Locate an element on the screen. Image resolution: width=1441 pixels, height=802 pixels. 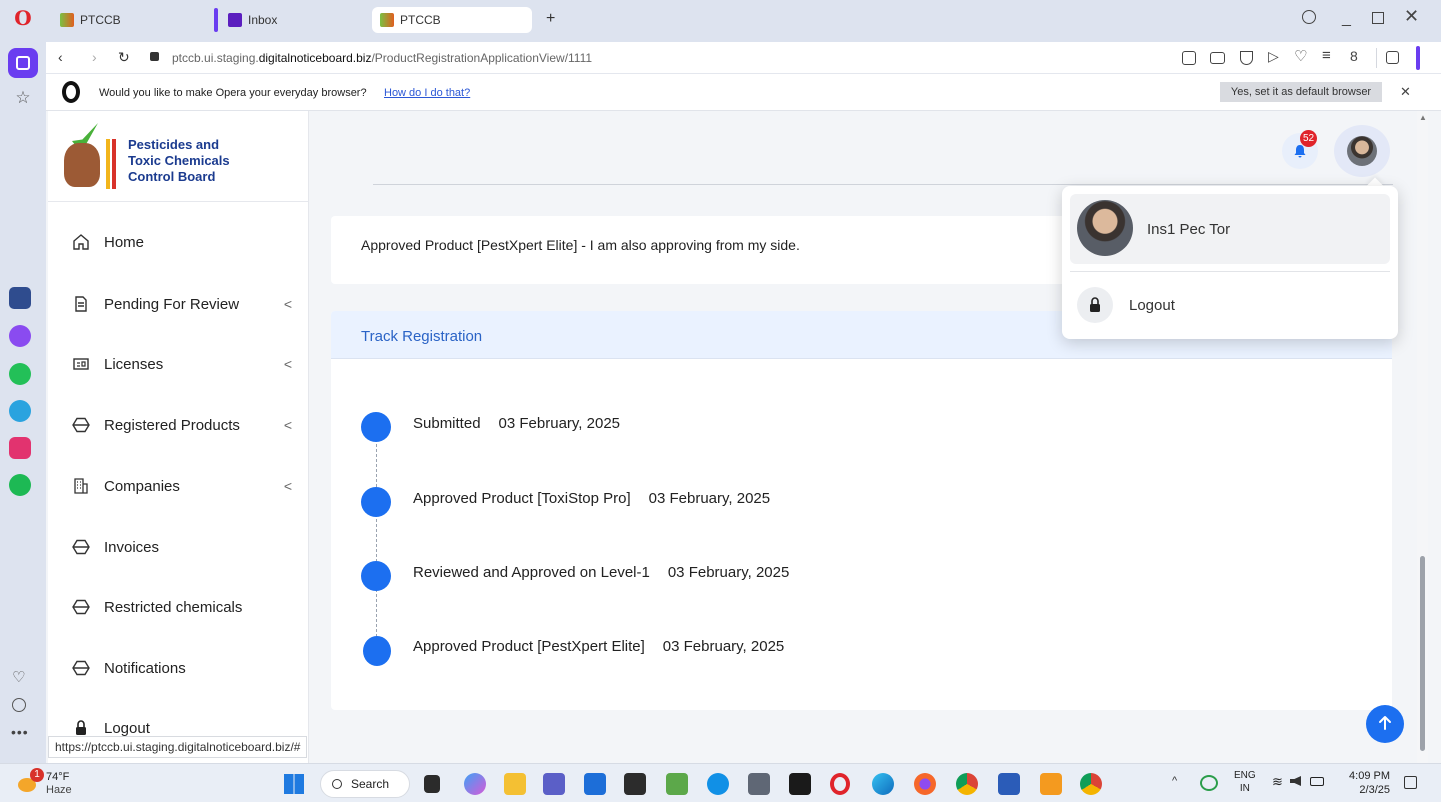
ptccb-favicon-icon is located at coordinates (67, 20).